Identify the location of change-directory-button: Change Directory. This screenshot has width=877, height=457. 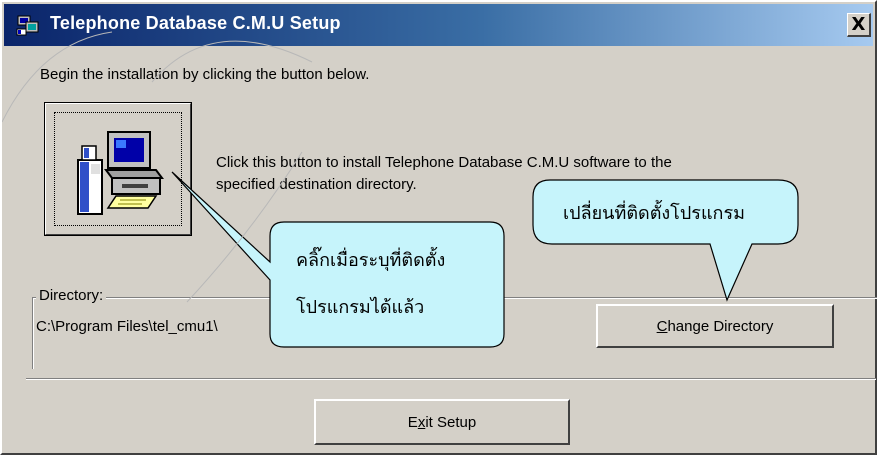
(715, 326).